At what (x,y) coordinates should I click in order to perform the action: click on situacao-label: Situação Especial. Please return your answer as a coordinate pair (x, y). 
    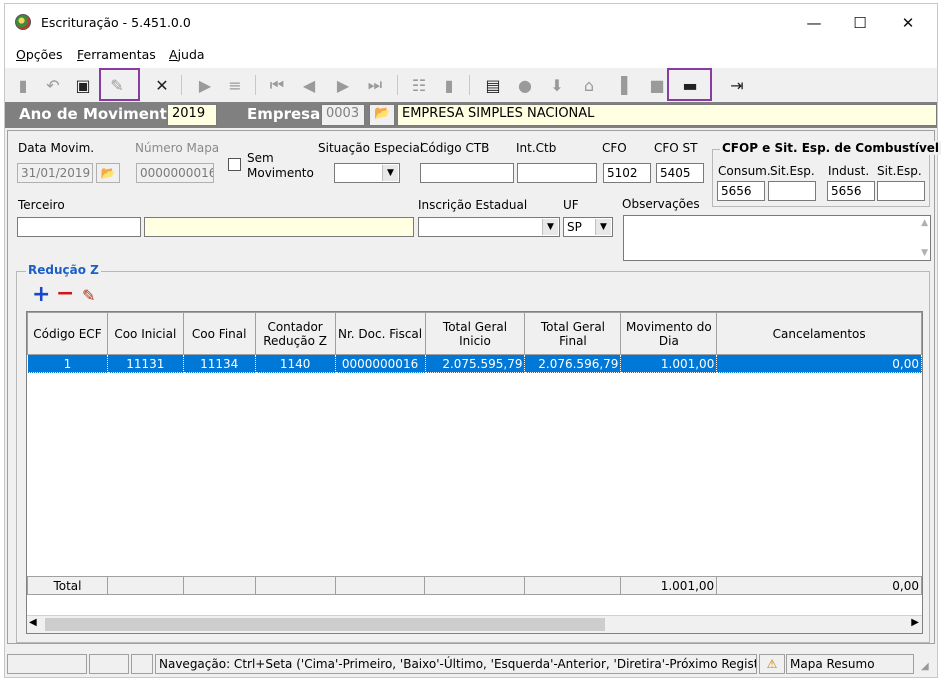
    Looking at the image, I should click on (371, 148).